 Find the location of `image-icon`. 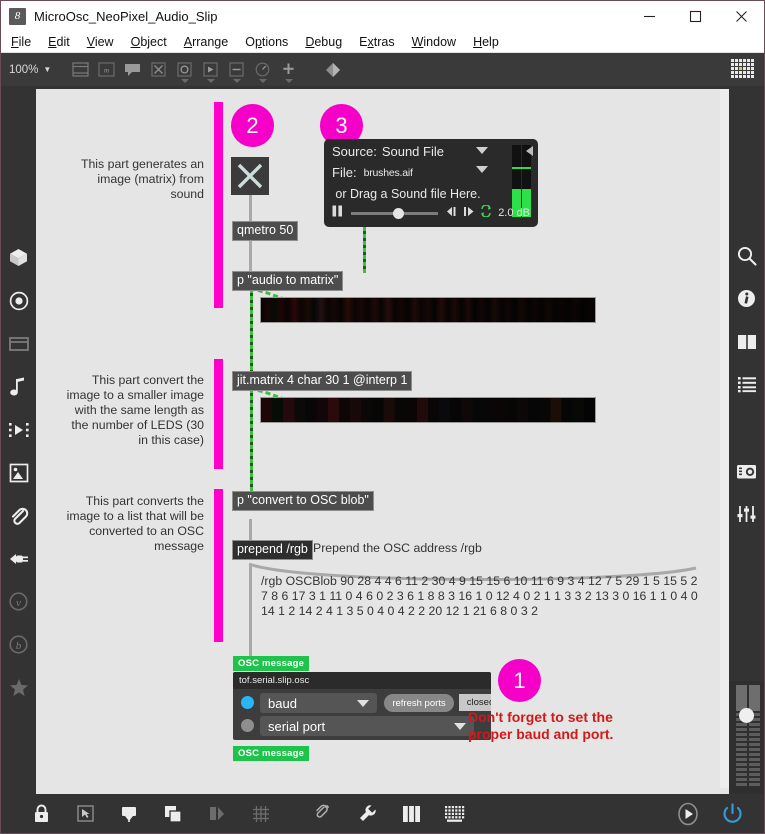

image-icon is located at coordinates (18, 472).